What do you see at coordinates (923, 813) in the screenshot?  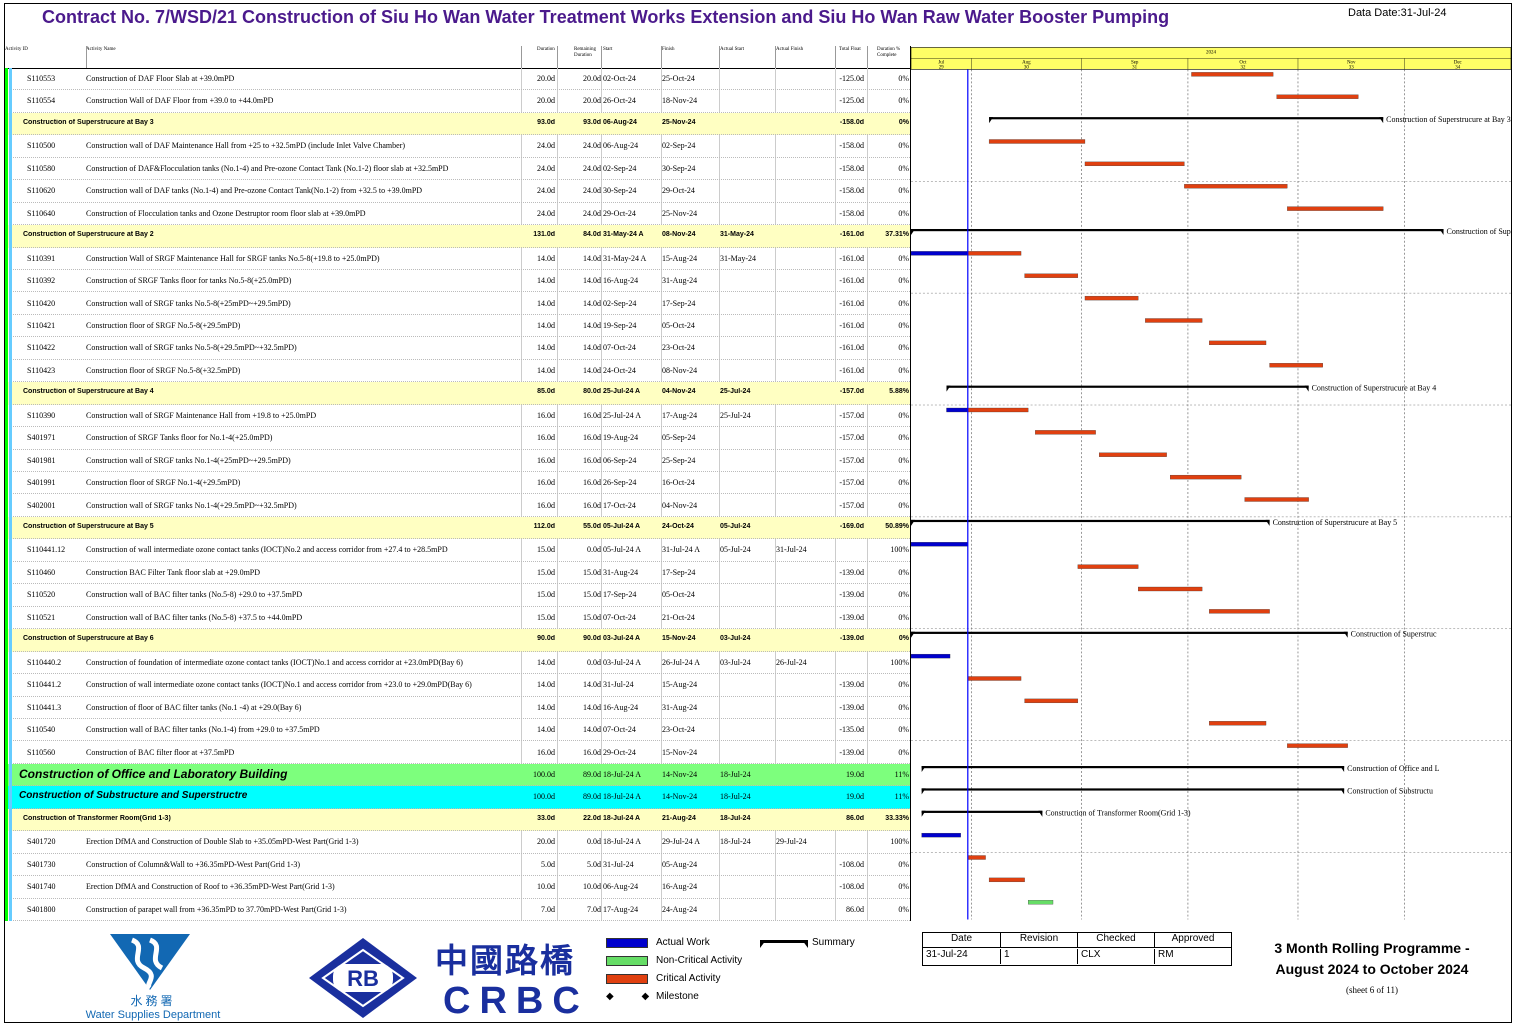 I see `summary-bar-left-cap` at bounding box center [923, 813].